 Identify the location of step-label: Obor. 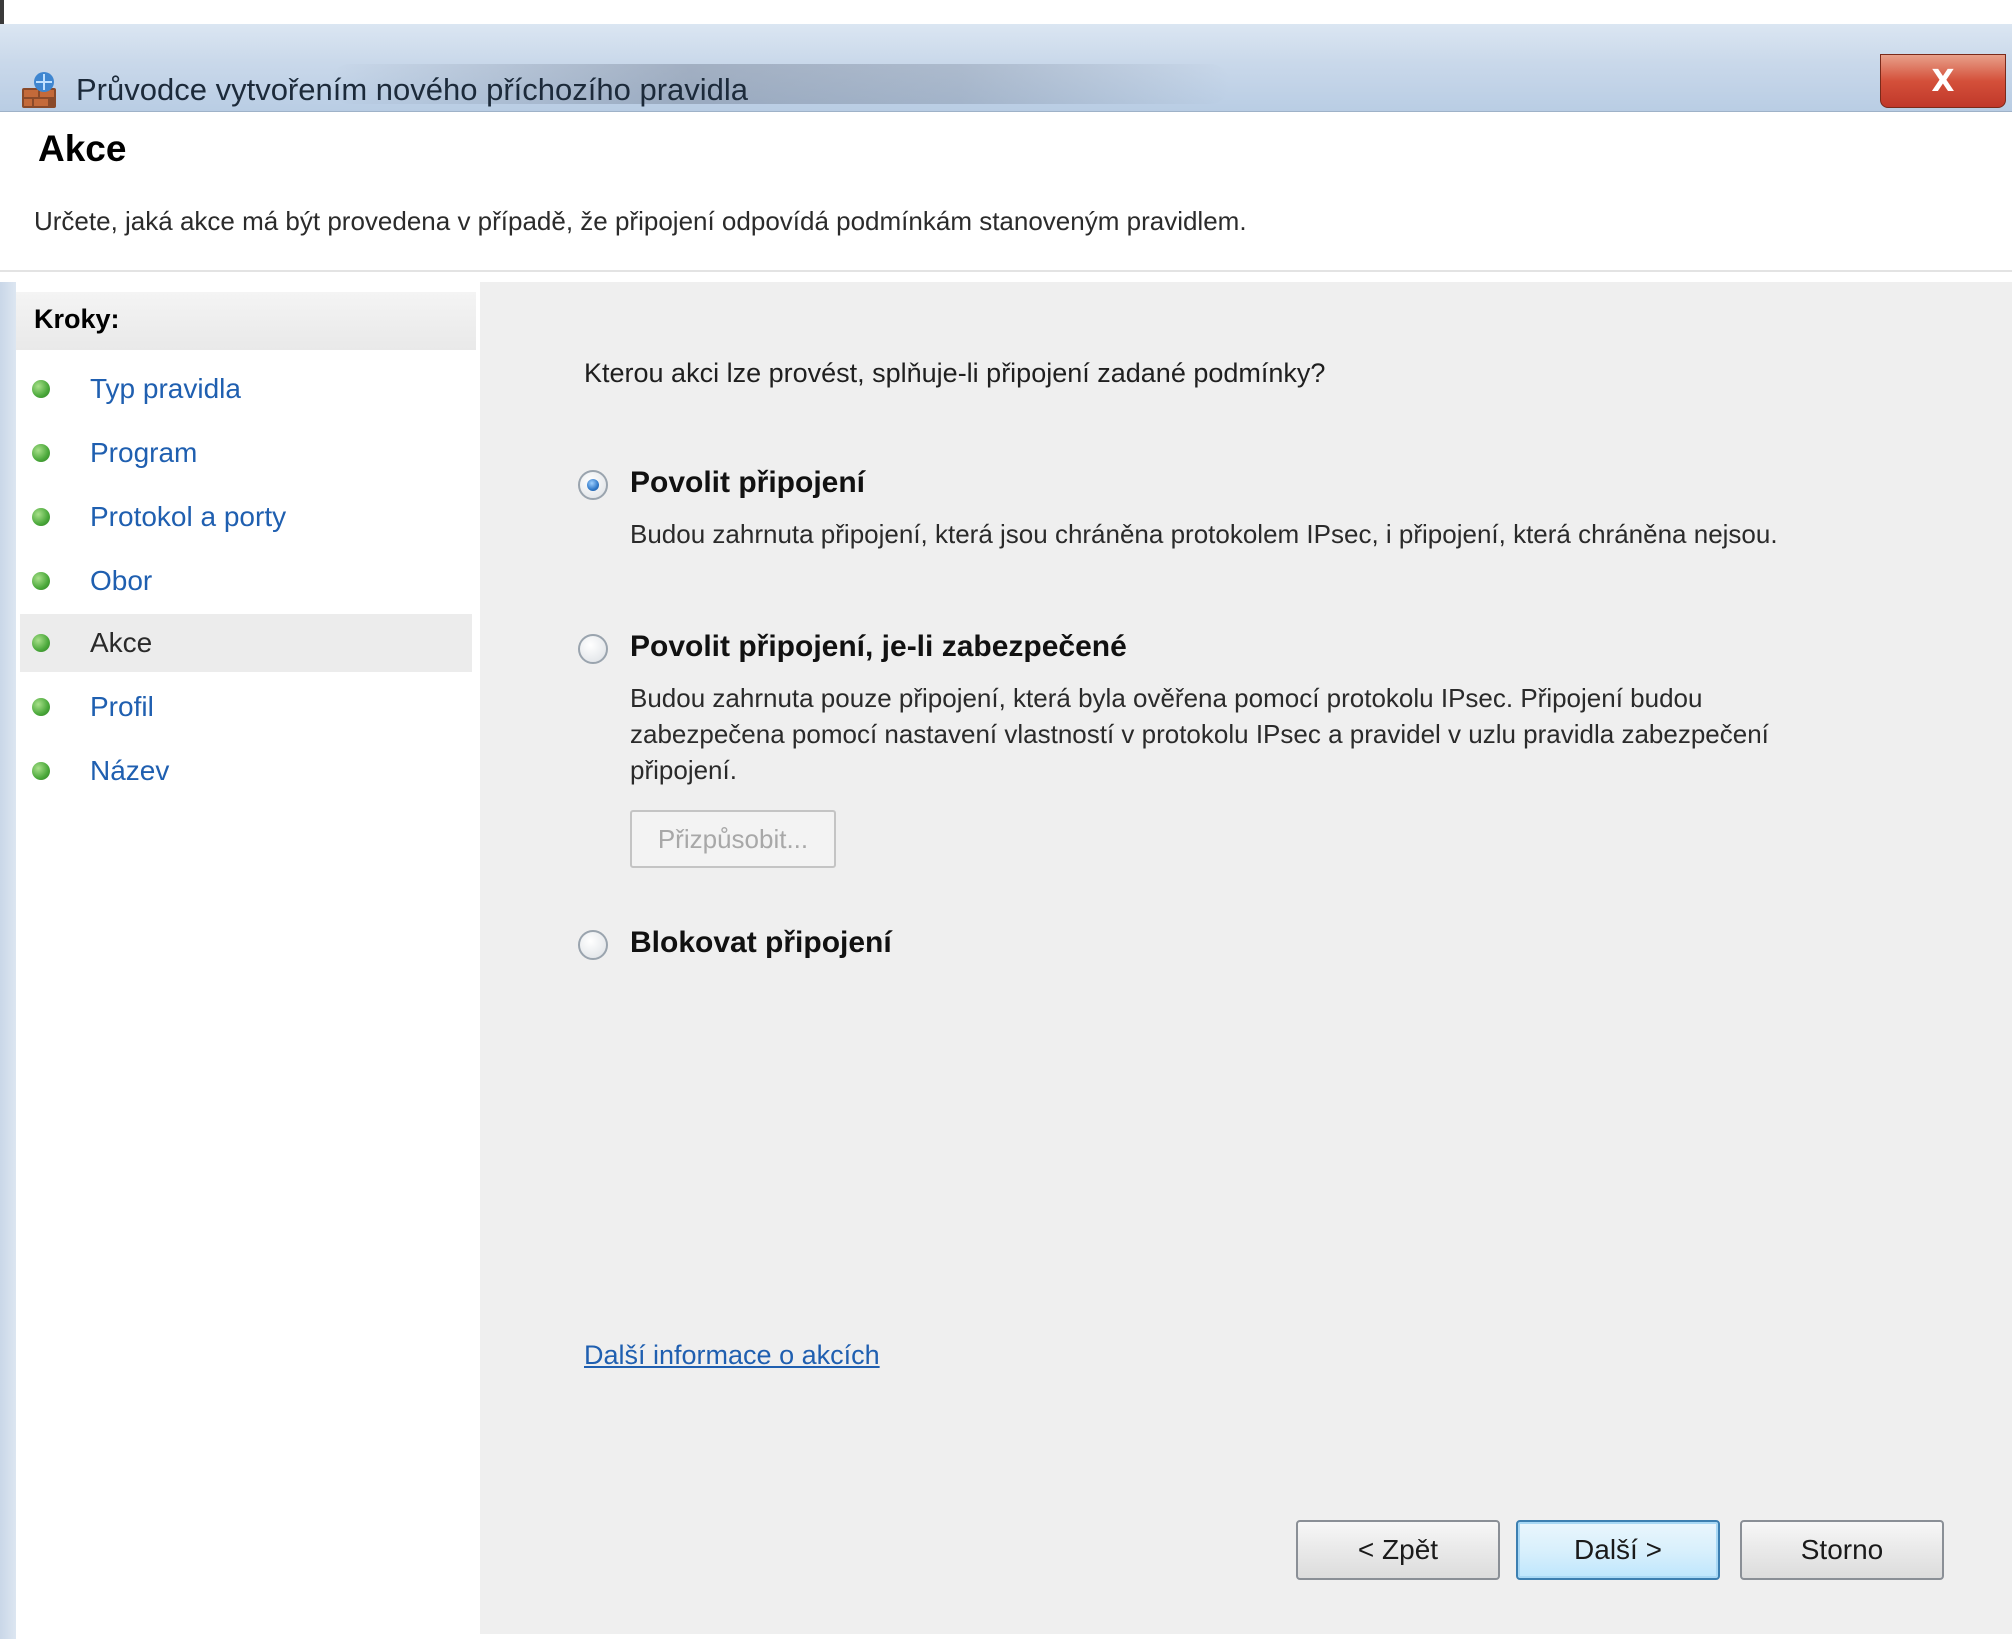
(121, 580).